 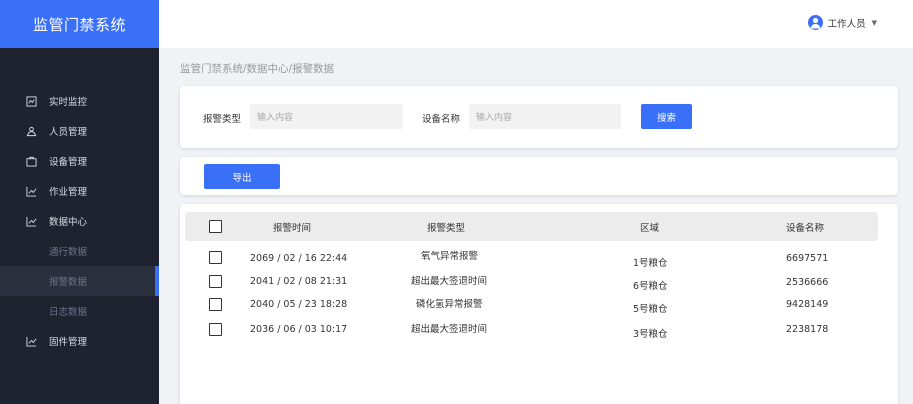 I want to click on device-icon, so click(x=31, y=161).